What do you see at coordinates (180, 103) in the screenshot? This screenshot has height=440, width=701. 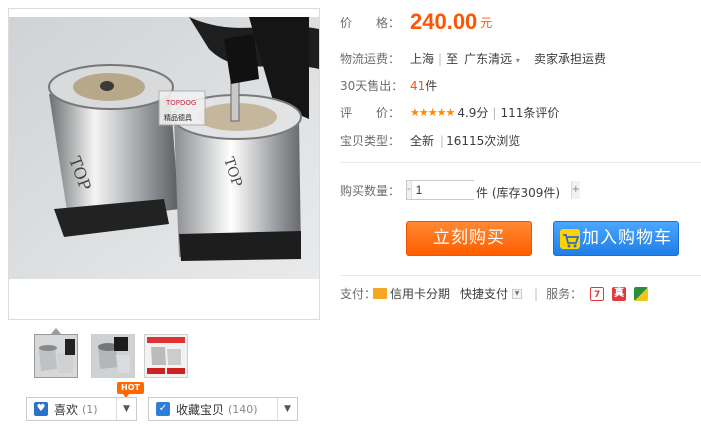 I see `watermark-top: TOPDOG` at bounding box center [180, 103].